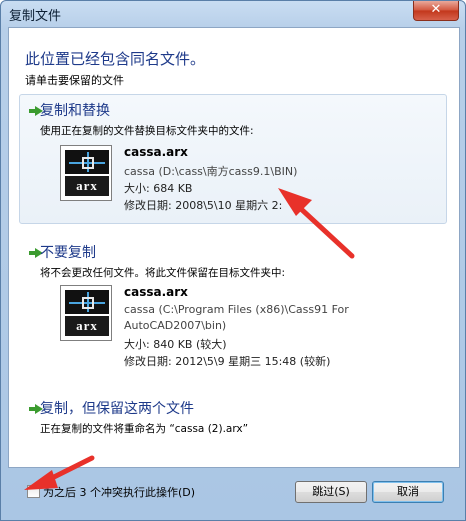 The width and height of the screenshot is (466, 521). Describe the element at coordinates (147, 131) in the screenshot. I see `option-description: 使用正在复制的文件替换目标文件夹中的文件:` at that location.